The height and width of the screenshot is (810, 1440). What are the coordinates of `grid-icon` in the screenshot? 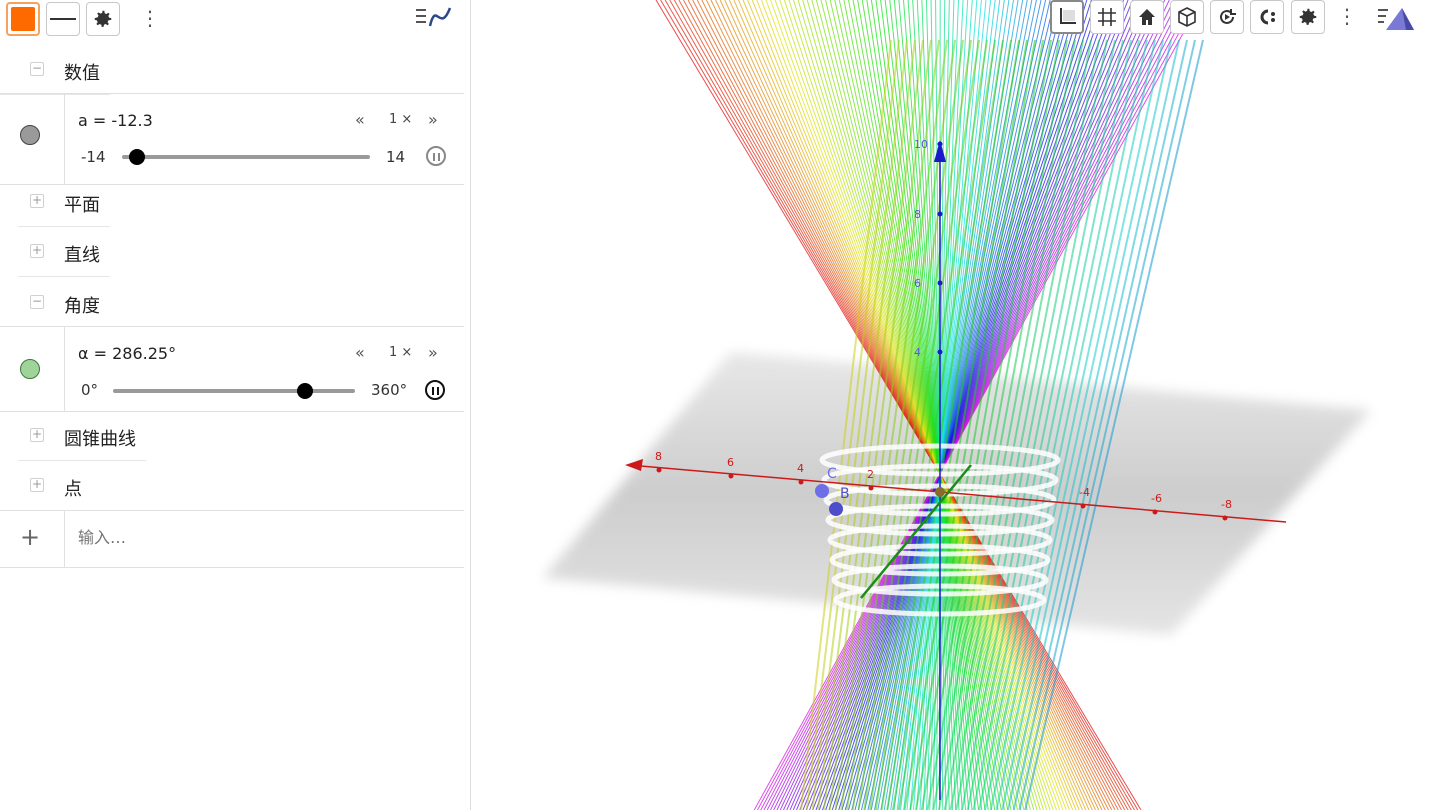 It's located at (1107, 17).